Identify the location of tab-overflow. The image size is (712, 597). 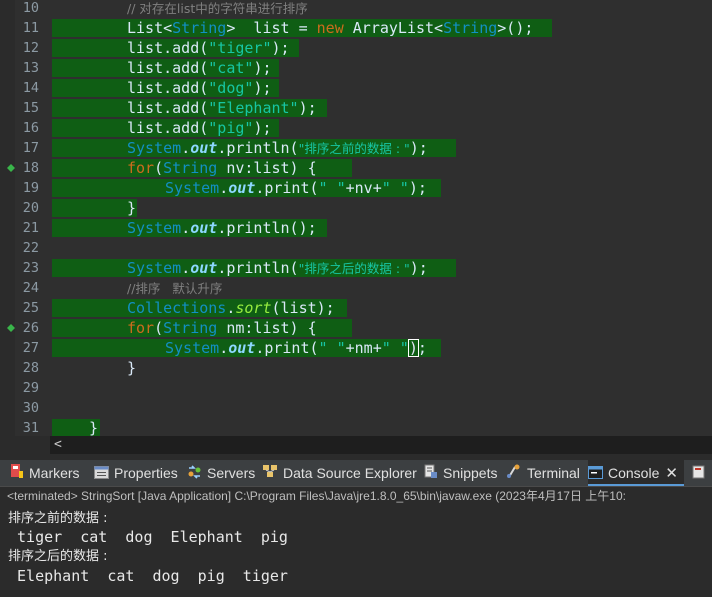
(701, 473).